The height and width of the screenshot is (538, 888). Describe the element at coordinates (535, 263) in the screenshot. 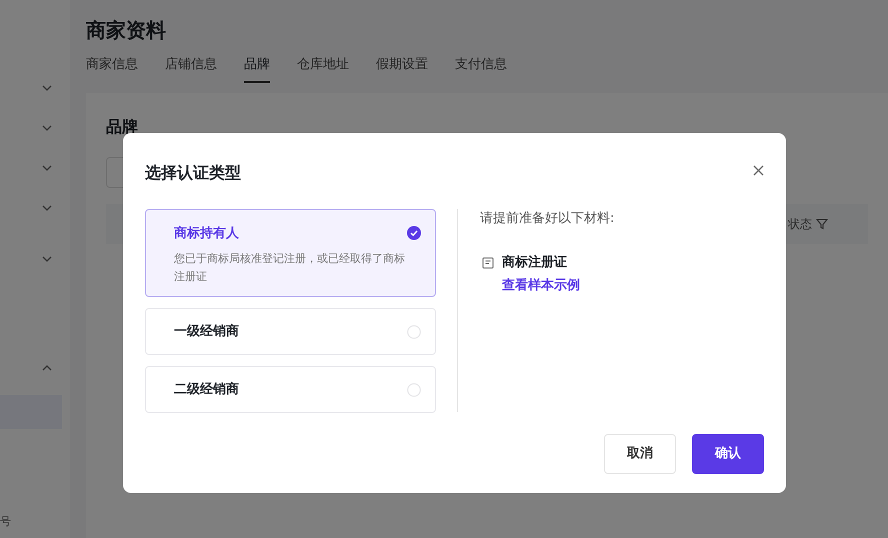

I see `material-name: 商标注册证` at that location.